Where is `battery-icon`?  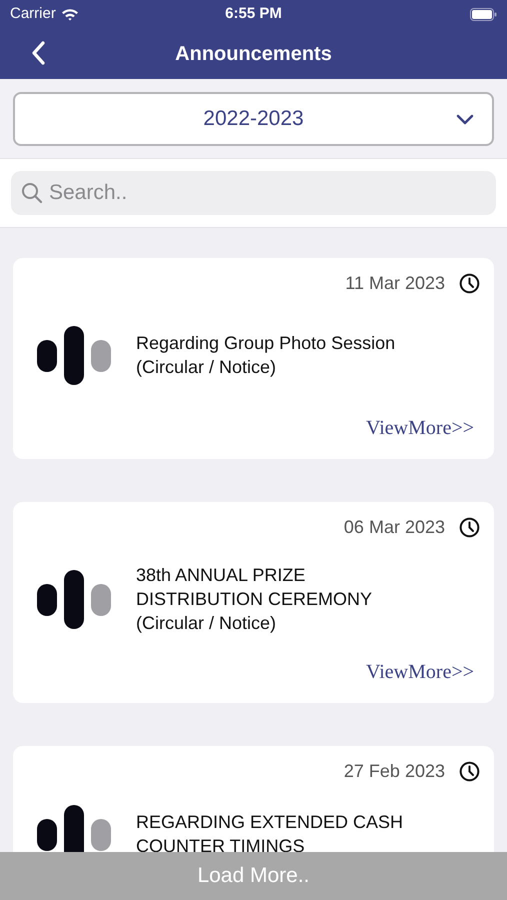
battery-icon is located at coordinates (483, 14).